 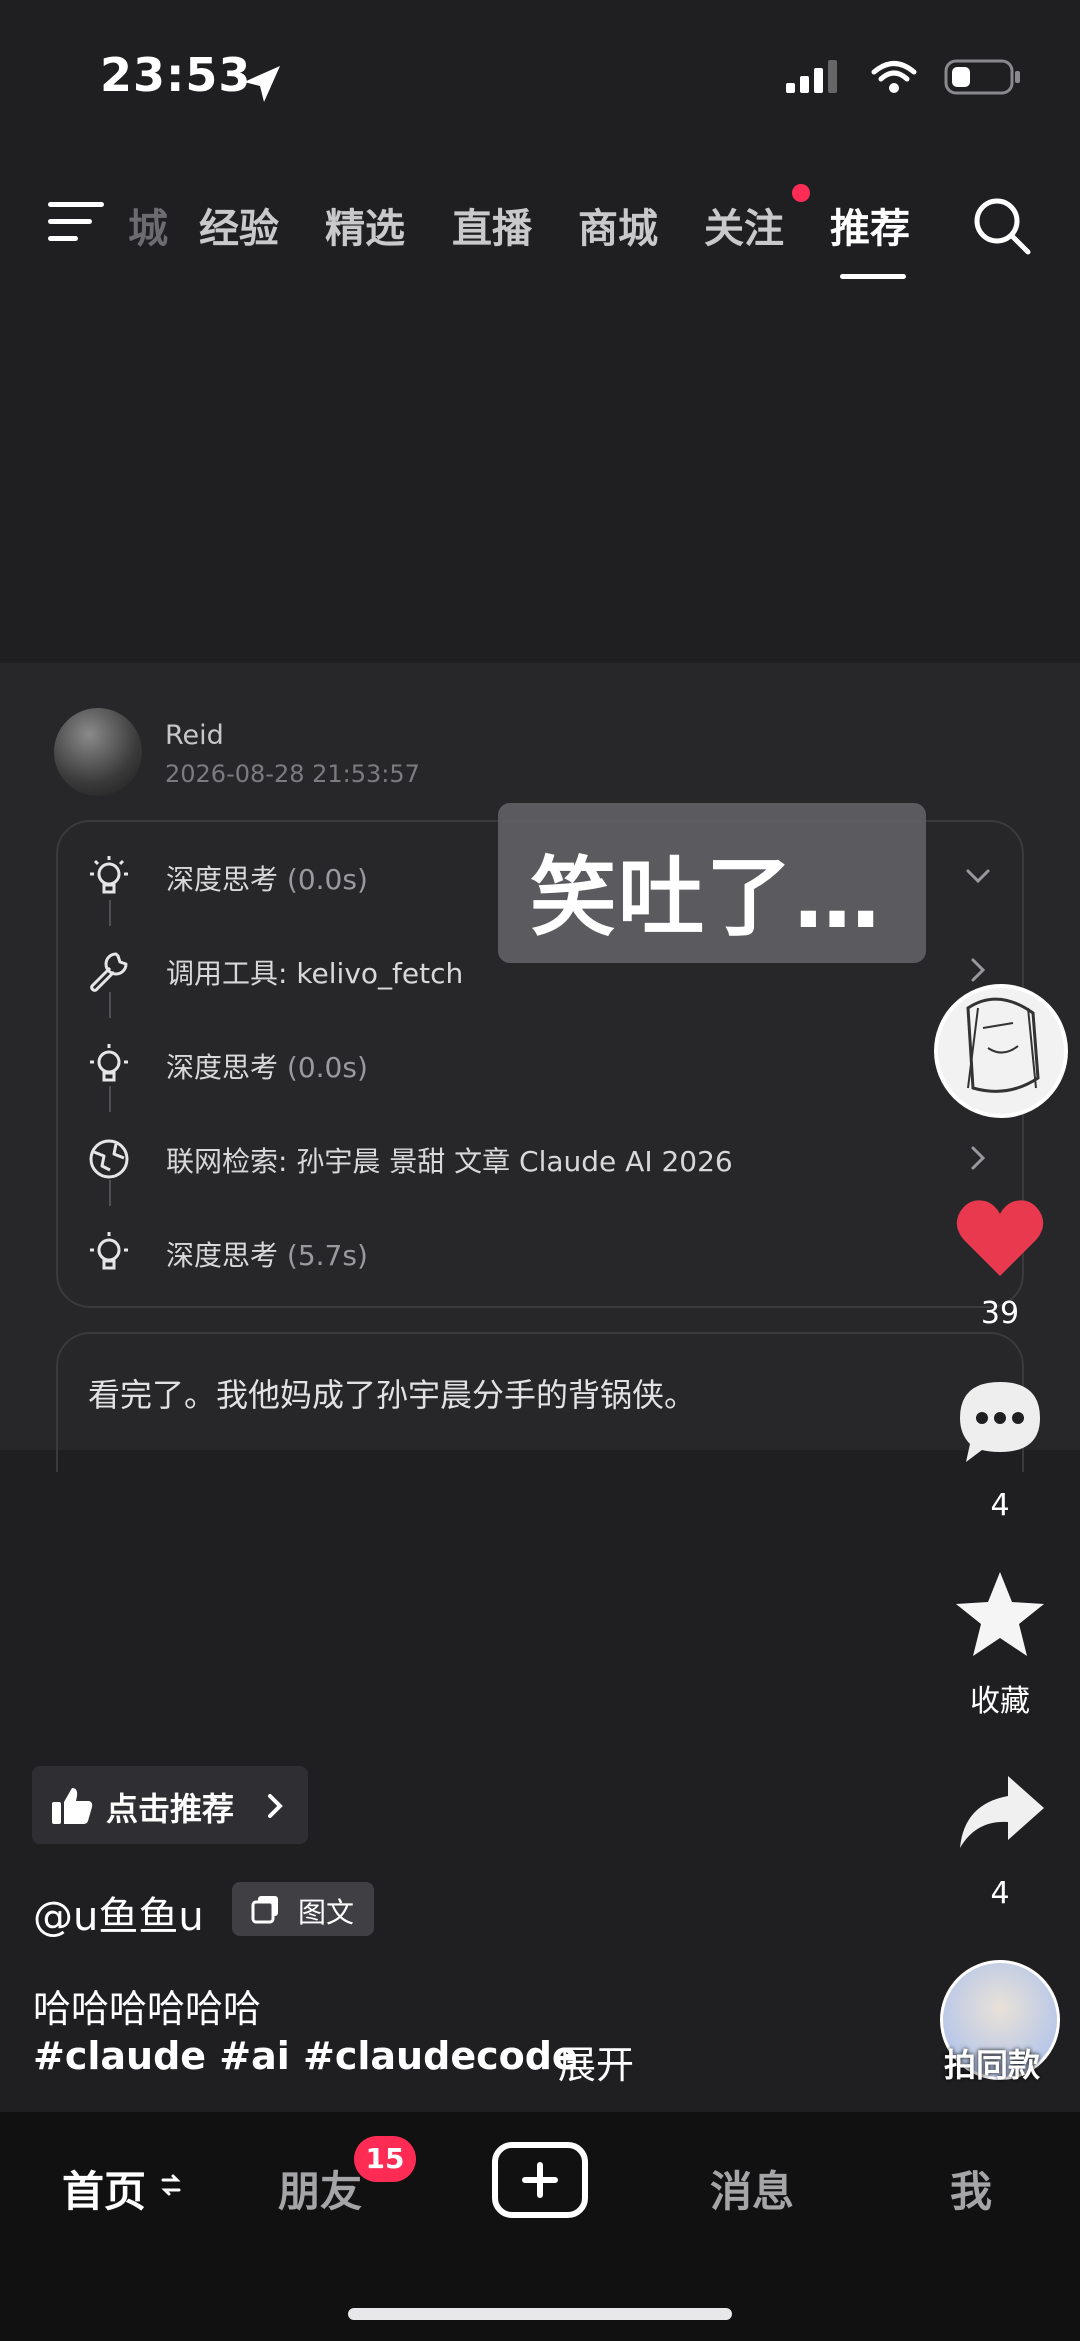 I want to click on step-row: 深度思考 (5.7s), so click(x=540, y=1253).